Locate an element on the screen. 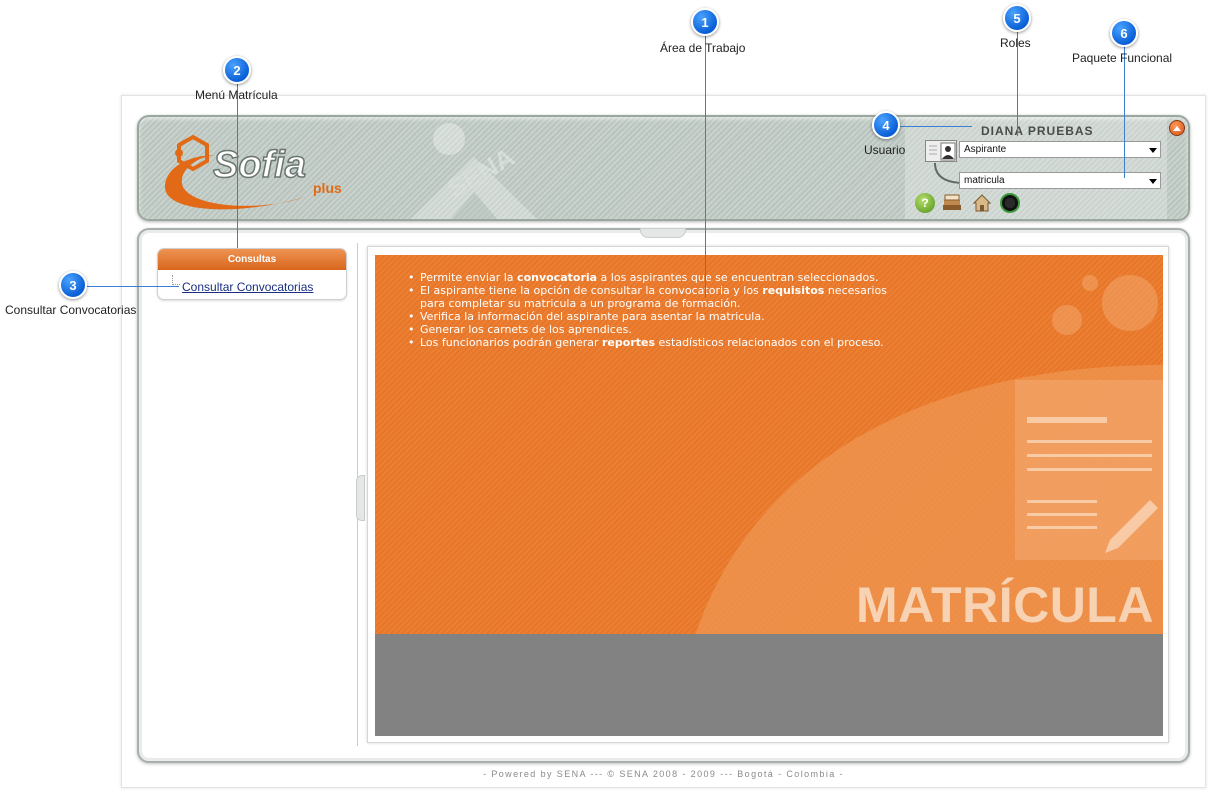 Image resolution: width=1217 pixels, height=800 pixels. menu-matricula: Consultas Consultar Convocatorias is located at coordinates (252, 274).